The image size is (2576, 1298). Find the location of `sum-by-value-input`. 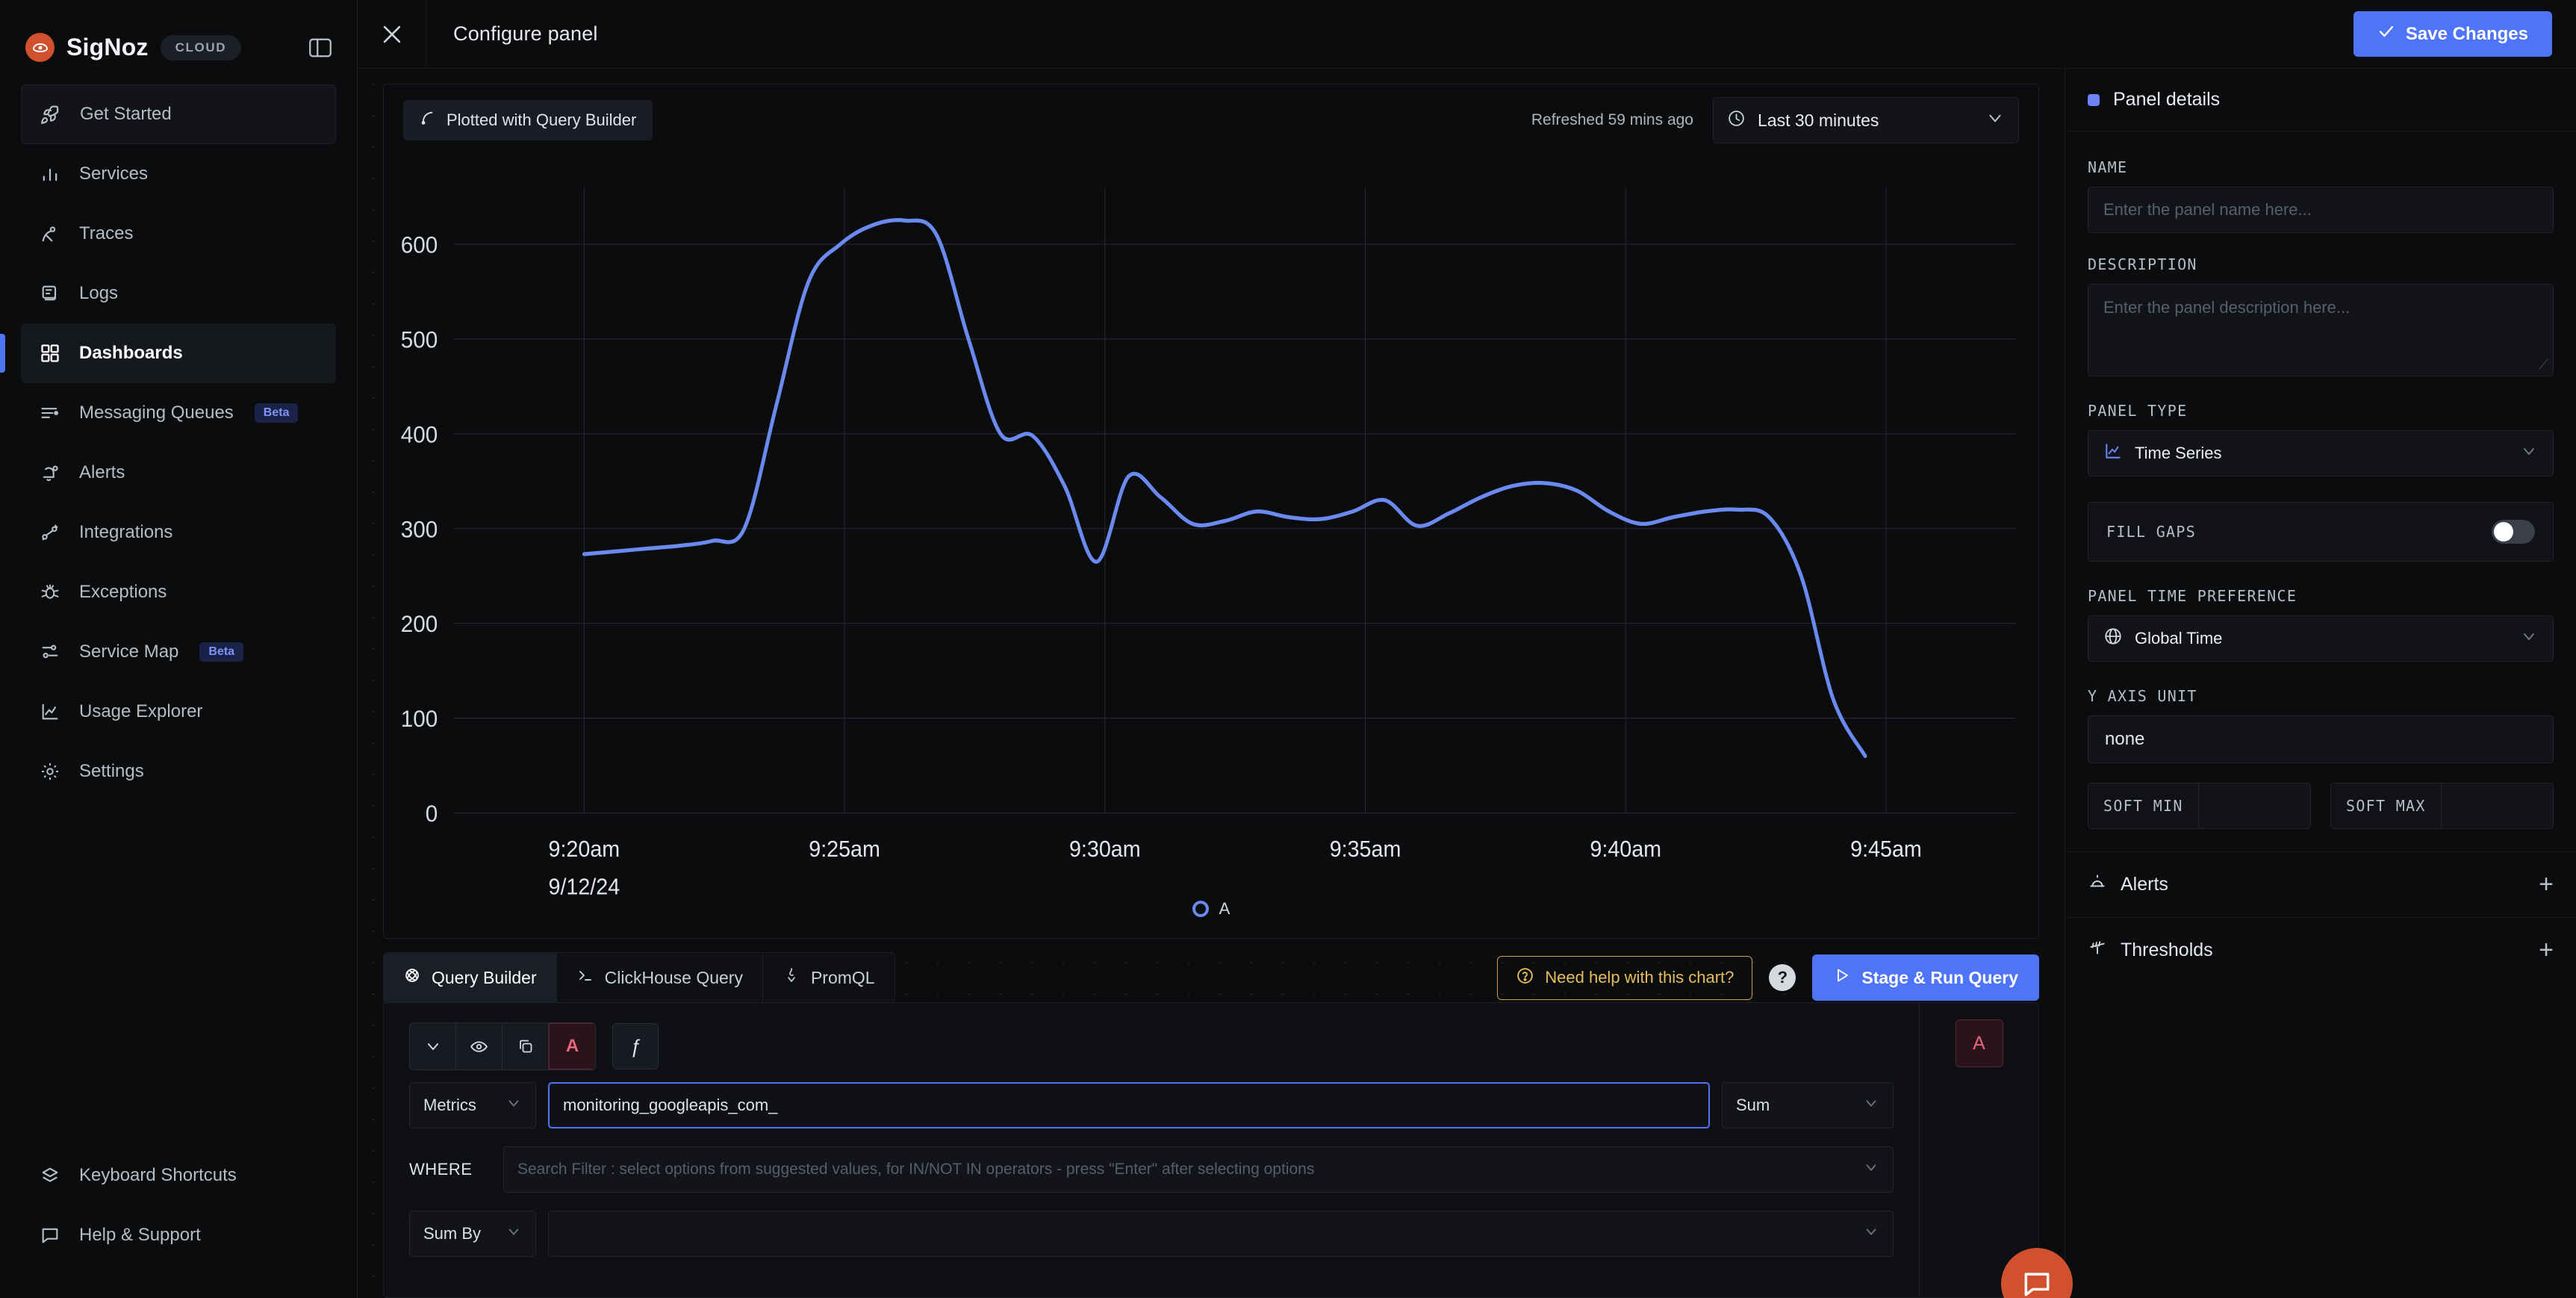

sum-by-value-input is located at coordinates (1221, 1234).